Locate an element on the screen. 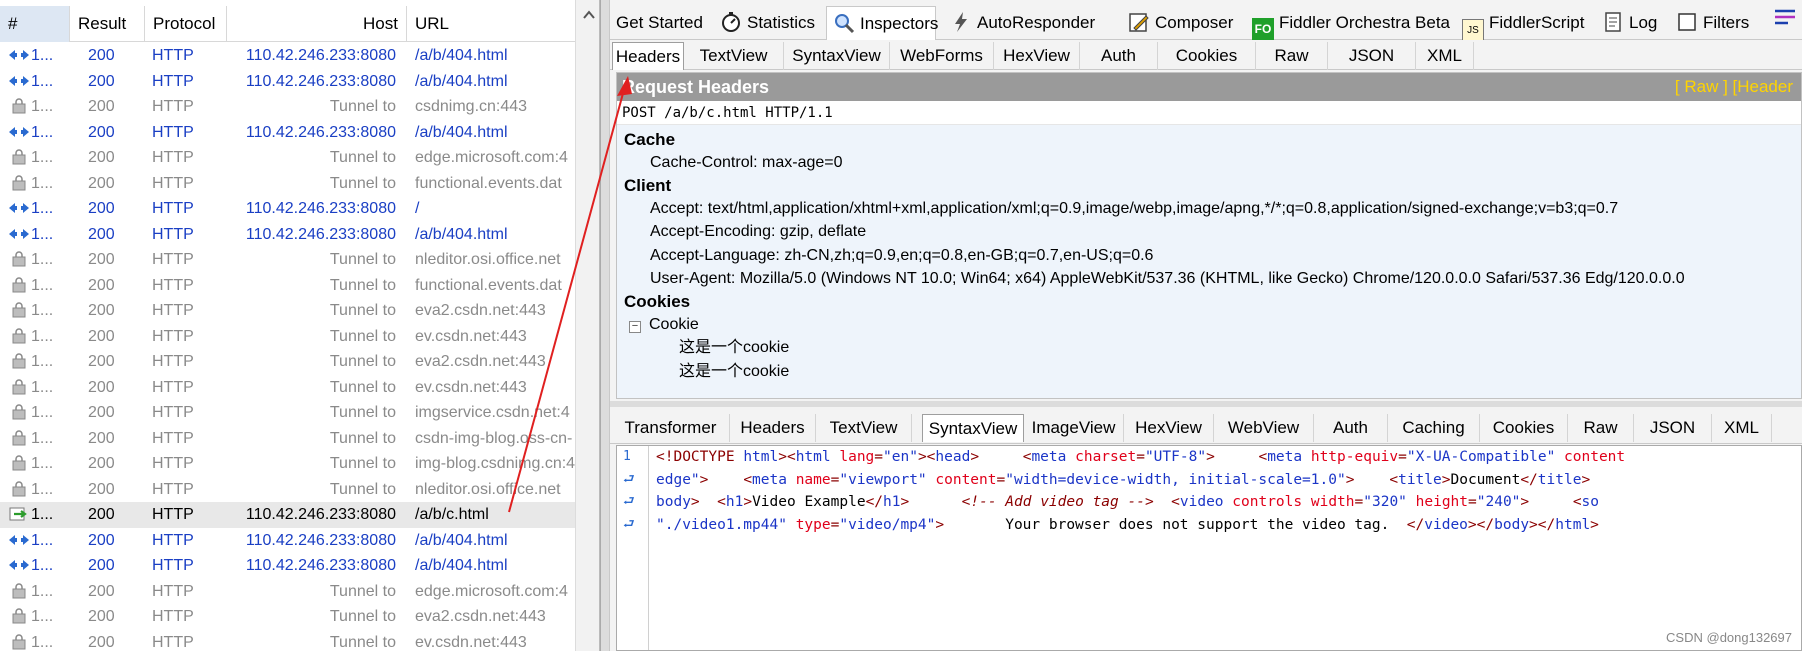 This screenshot has height=651, width=1802. collapse-icon: − is located at coordinates (635, 326).